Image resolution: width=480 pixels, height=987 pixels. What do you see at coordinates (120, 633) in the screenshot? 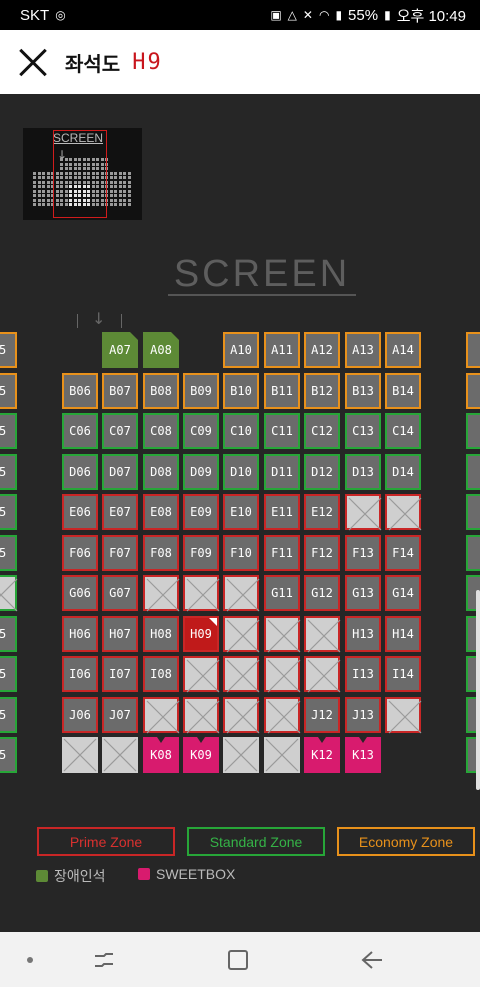
I see `seat-h07: H07` at bounding box center [120, 633].